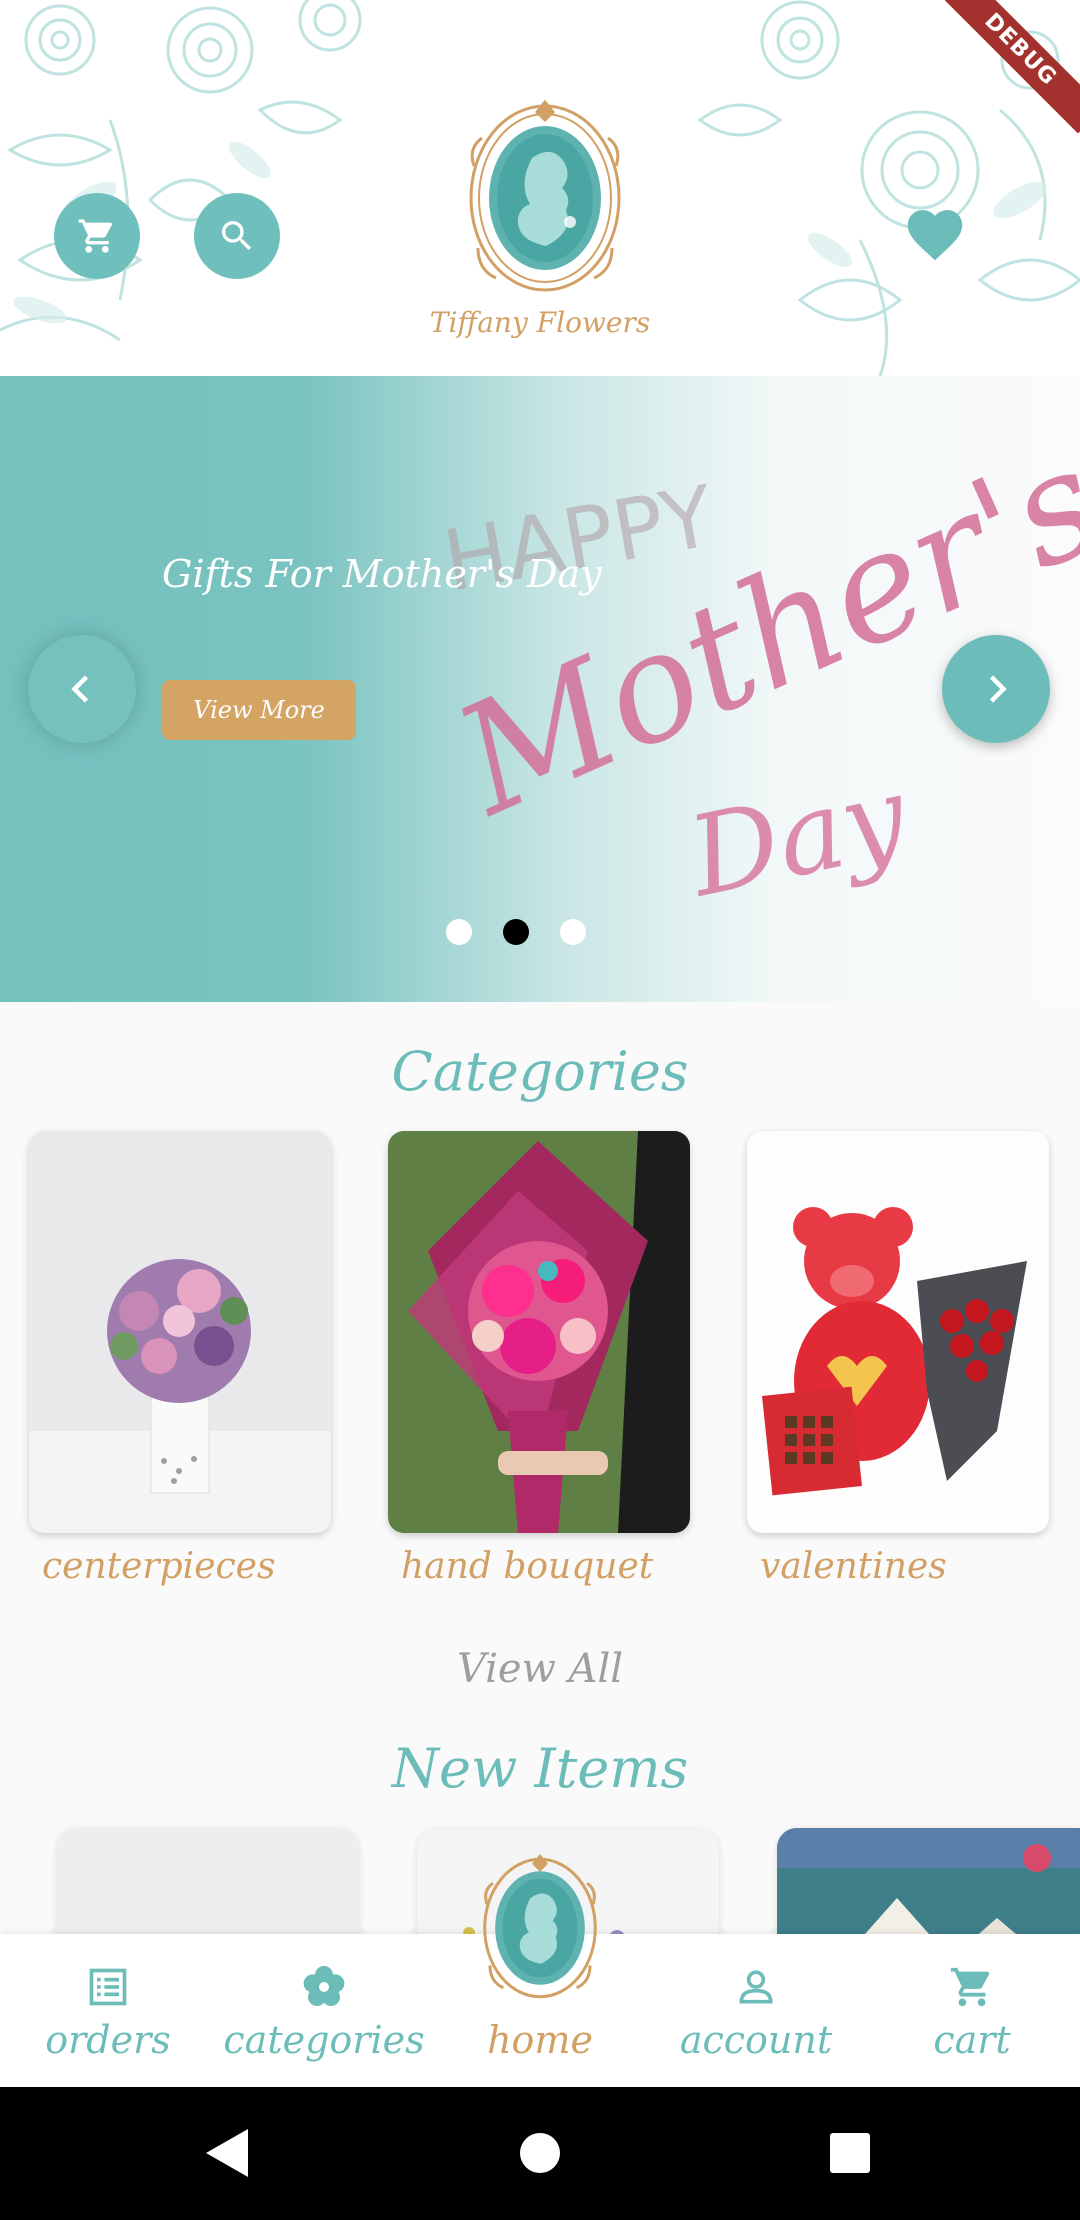 This screenshot has width=1080, height=2220. What do you see at coordinates (259, 710) in the screenshot?
I see `view-more-button: View More` at bounding box center [259, 710].